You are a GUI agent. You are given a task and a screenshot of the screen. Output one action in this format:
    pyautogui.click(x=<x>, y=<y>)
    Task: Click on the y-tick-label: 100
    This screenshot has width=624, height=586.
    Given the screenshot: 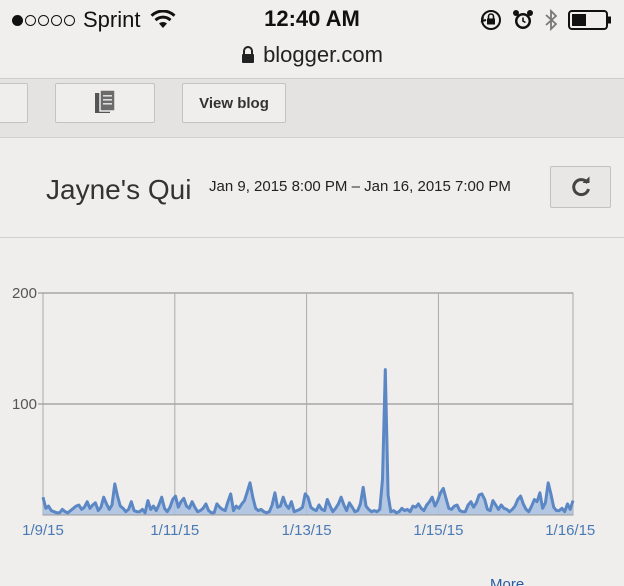 What is the action you would take?
    pyautogui.click(x=24, y=404)
    